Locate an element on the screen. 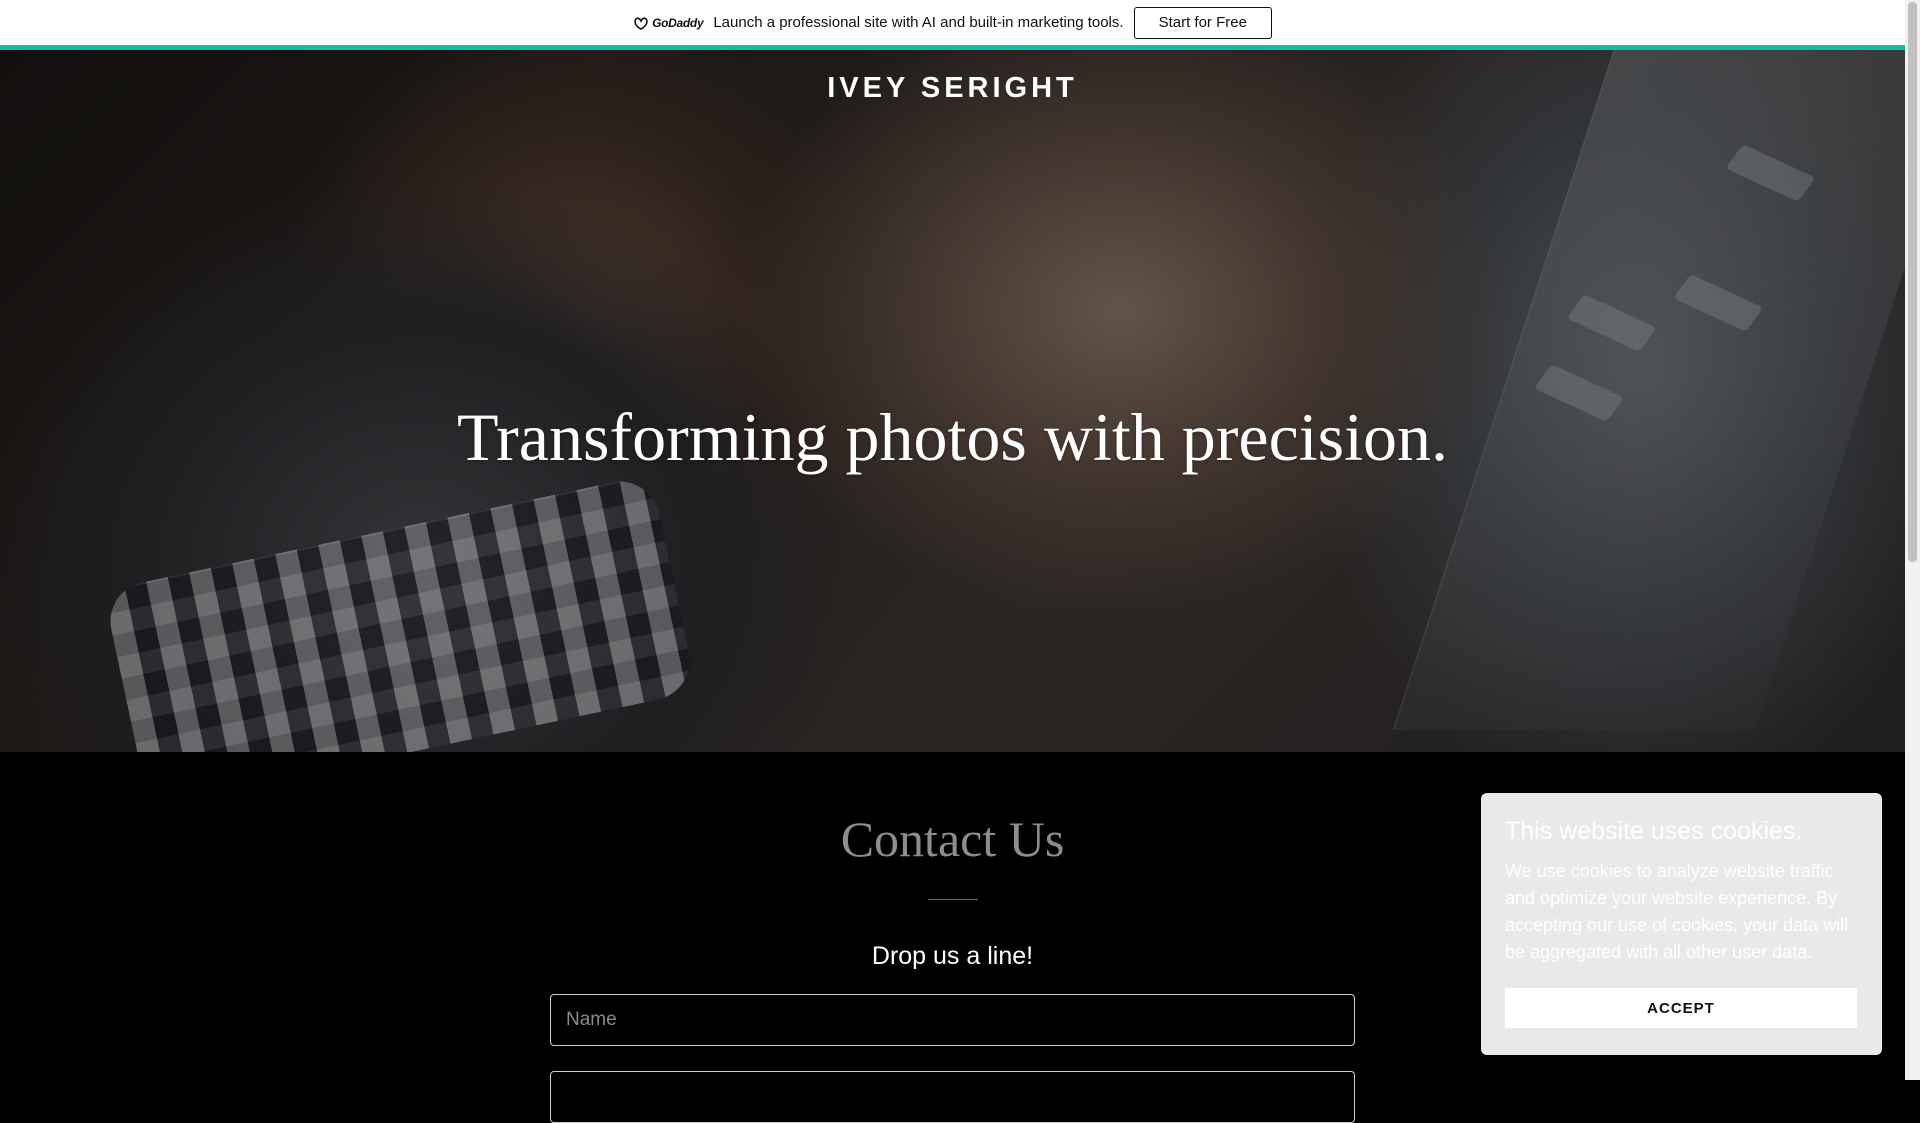 This screenshot has width=1920, height=1123. accept-cookies-button: ACCEPT is located at coordinates (1681, 1008).